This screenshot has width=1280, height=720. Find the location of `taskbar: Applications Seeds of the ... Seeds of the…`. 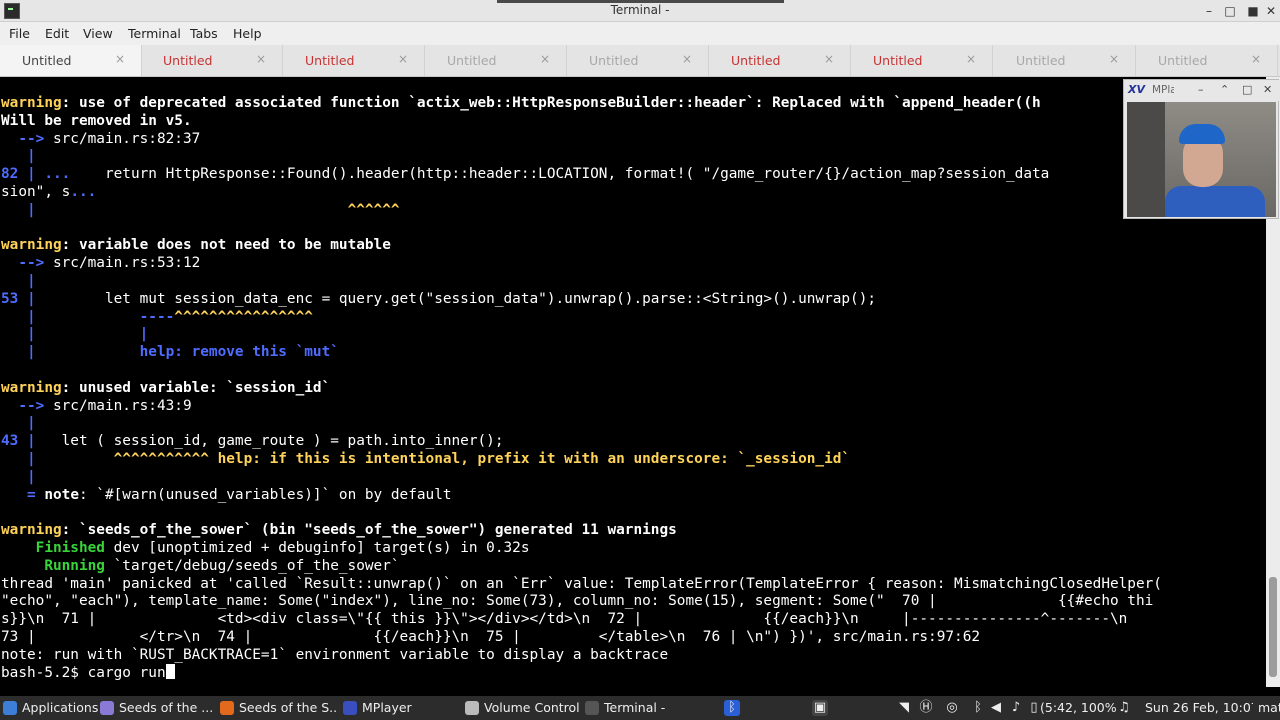

taskbar: Applications Seeds of the ... Seeds of the… is located at coordinates (640, 708).